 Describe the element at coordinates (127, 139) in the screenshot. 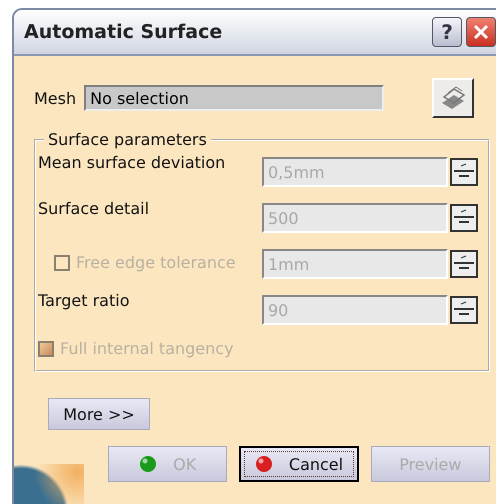

I see `group-title: Surface parameters` at that location.